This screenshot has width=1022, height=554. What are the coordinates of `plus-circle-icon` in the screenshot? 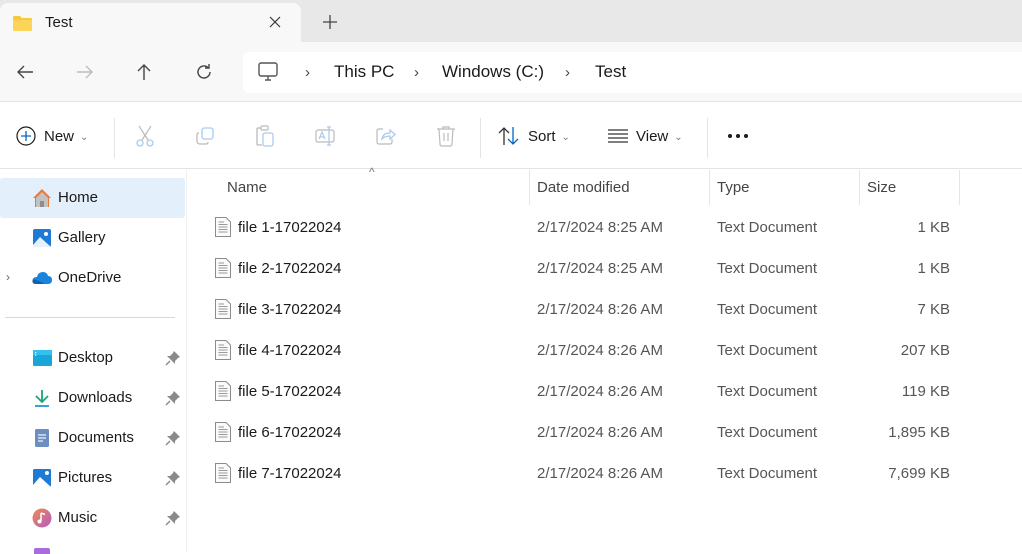 It's located at (26, 136).